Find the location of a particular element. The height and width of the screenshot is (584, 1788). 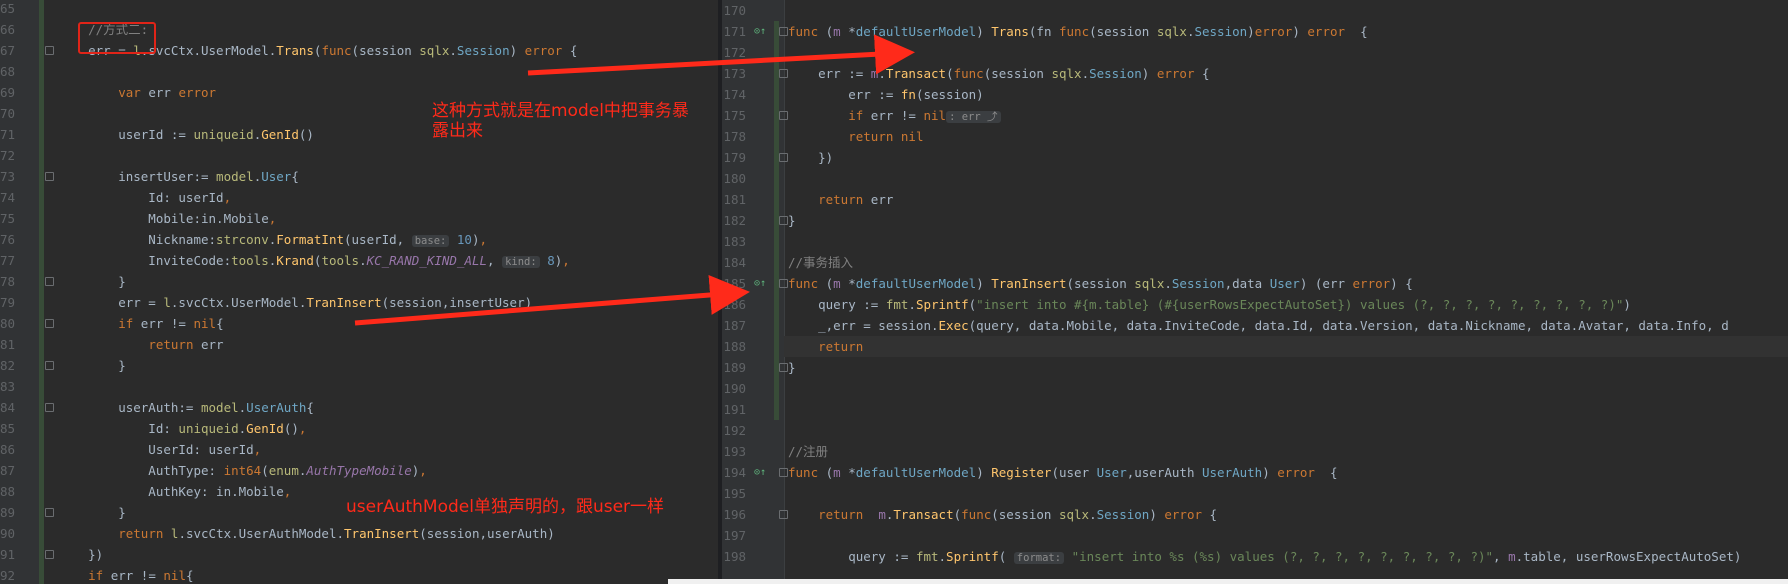

line-number: 76 is located at coordinates (7, 239).